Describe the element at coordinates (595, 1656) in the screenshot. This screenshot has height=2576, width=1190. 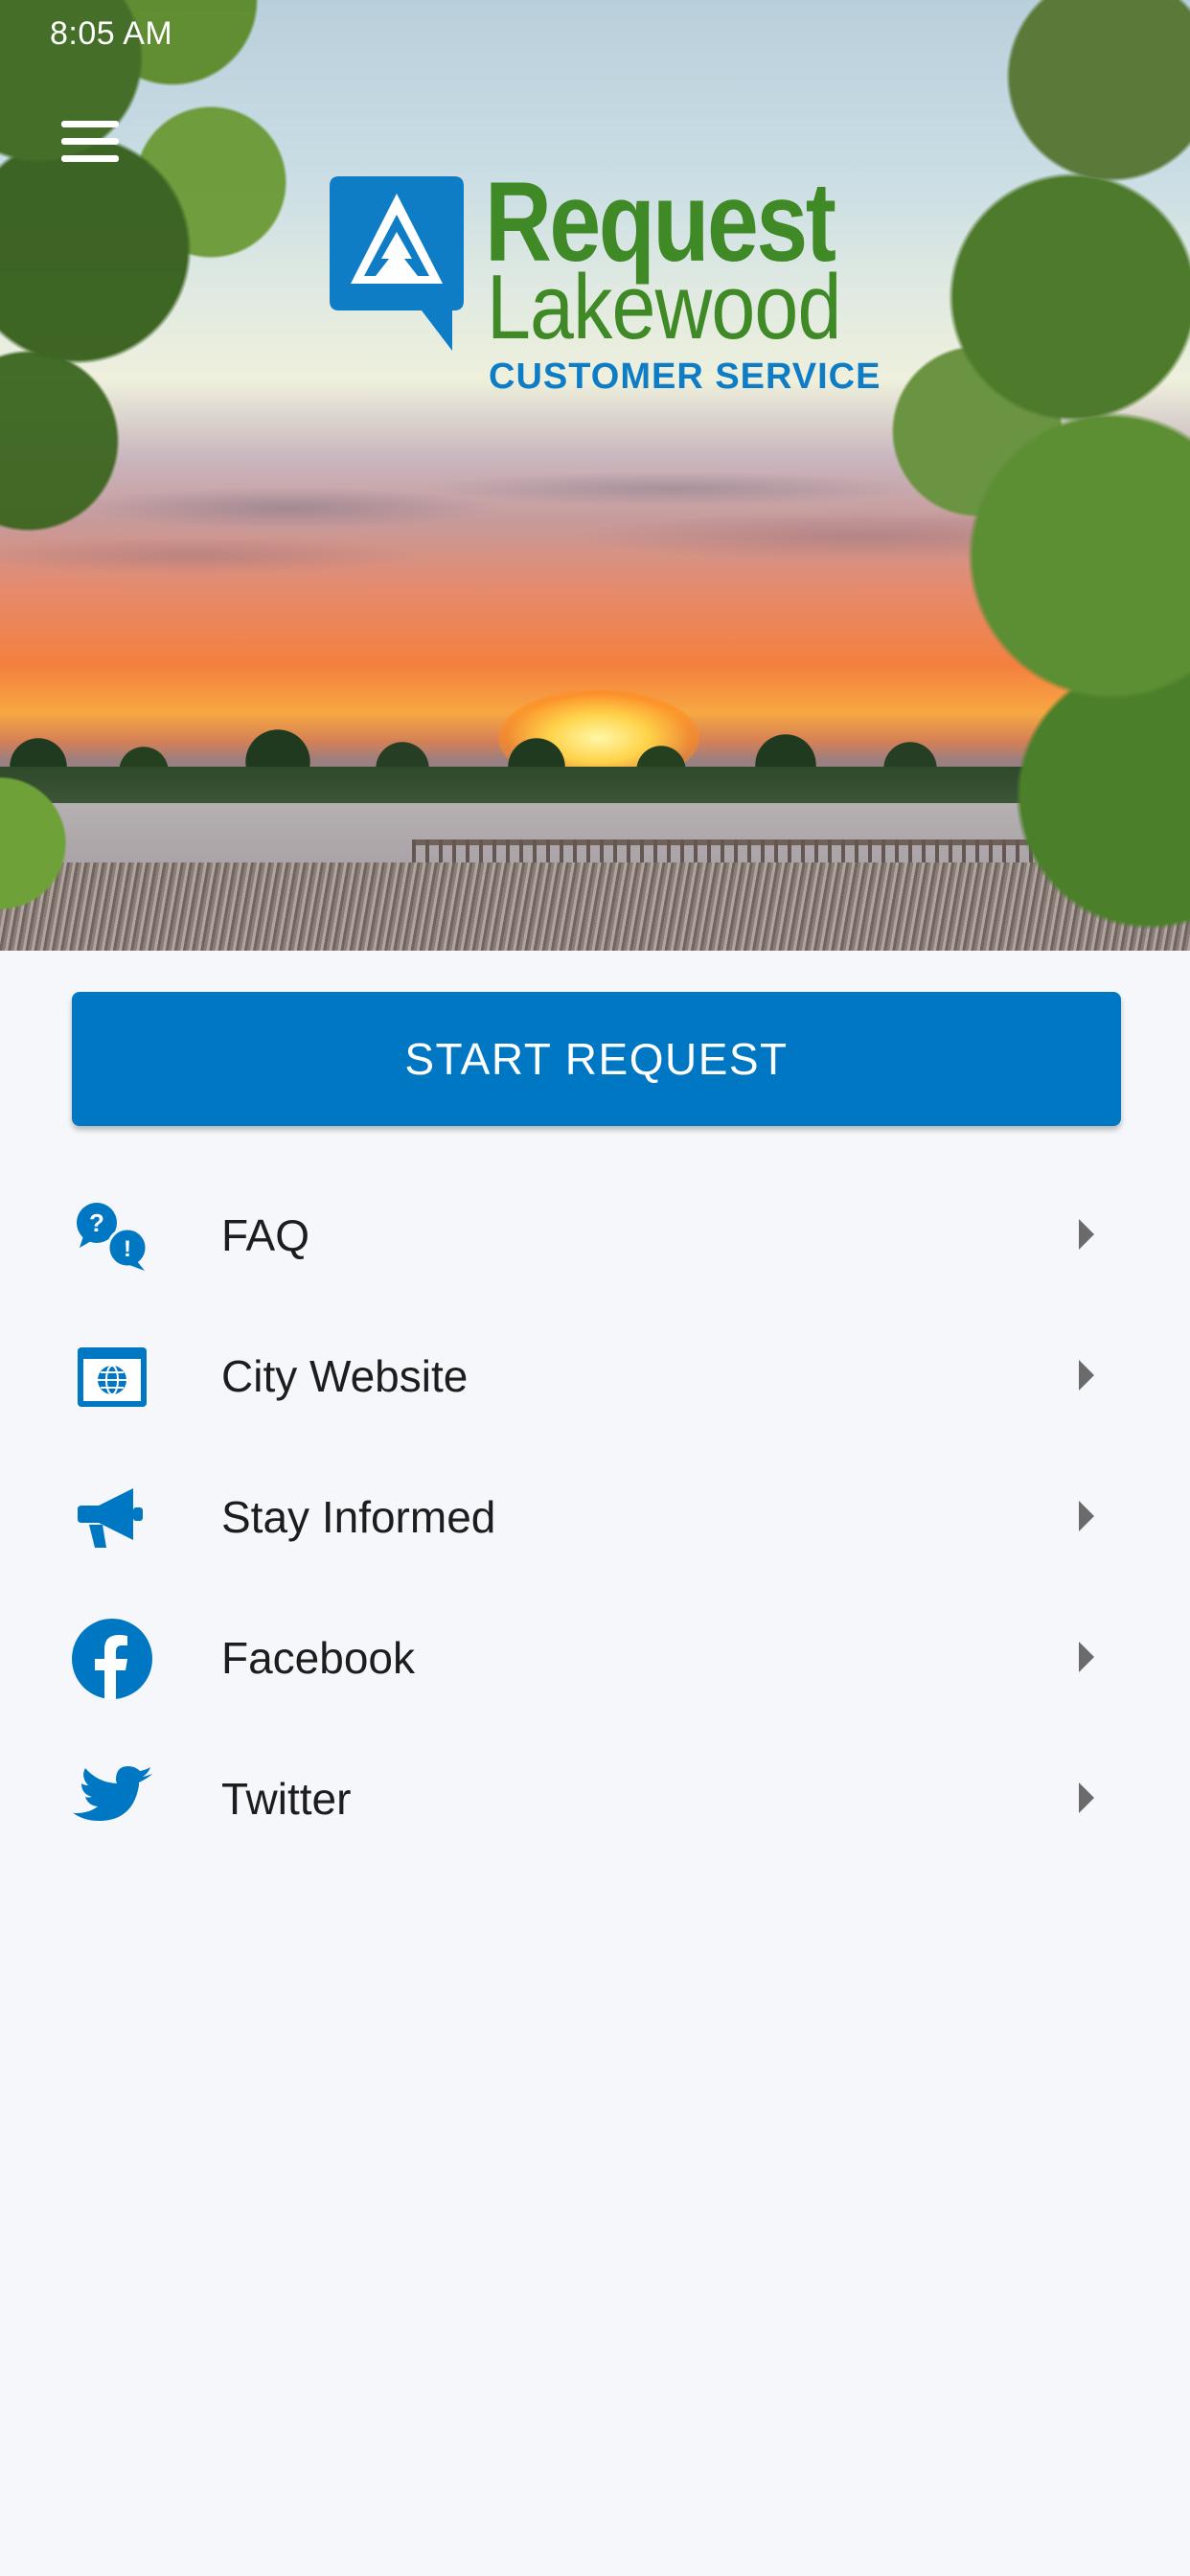
I see `menu-item-facebook: Facebook` at that location.